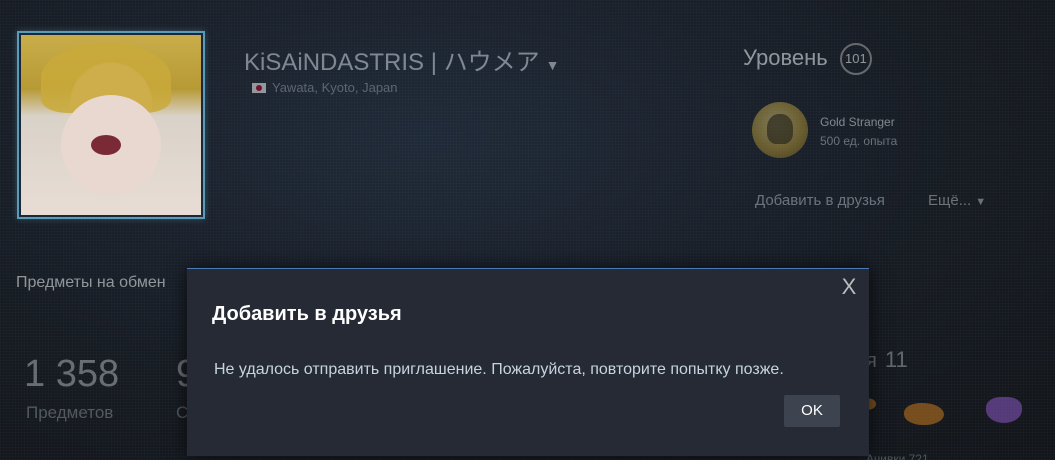 This screenshot has width=1055, height=460. What do you see at coordinates (820, 200) in the screenshot?
I see `add-friend-button: Добавить в друзья` at bounding box center [820, 200].